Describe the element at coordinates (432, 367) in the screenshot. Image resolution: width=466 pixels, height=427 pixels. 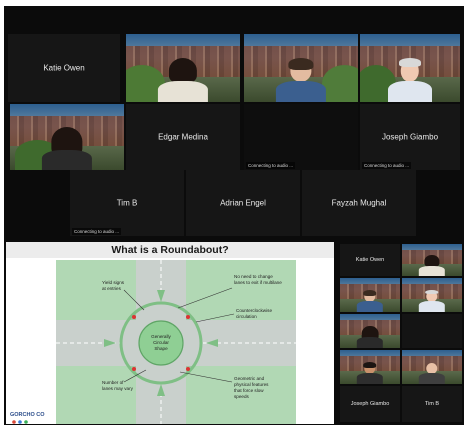
I see `side-video-bald-man` at that location.